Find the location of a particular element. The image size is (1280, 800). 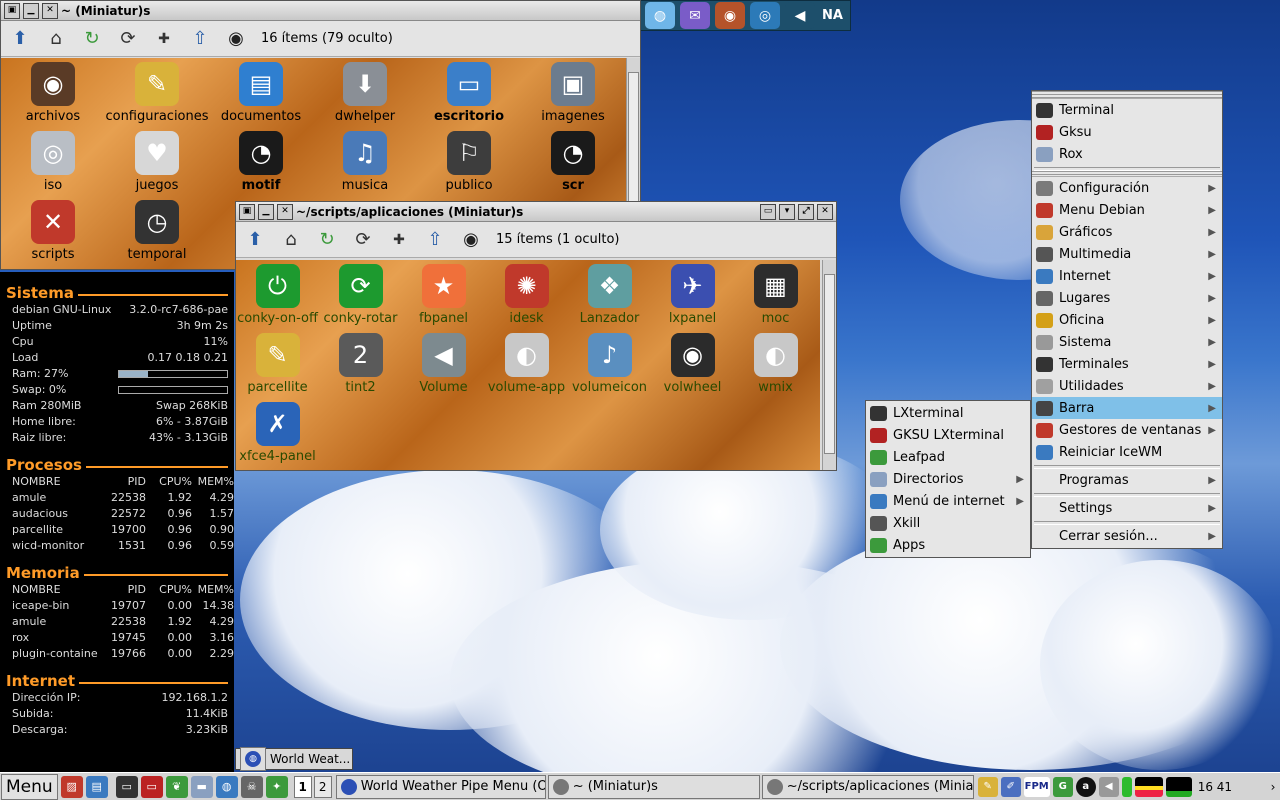

file-item: ⏻ conky-on-off is located at coordinates (277, 298).